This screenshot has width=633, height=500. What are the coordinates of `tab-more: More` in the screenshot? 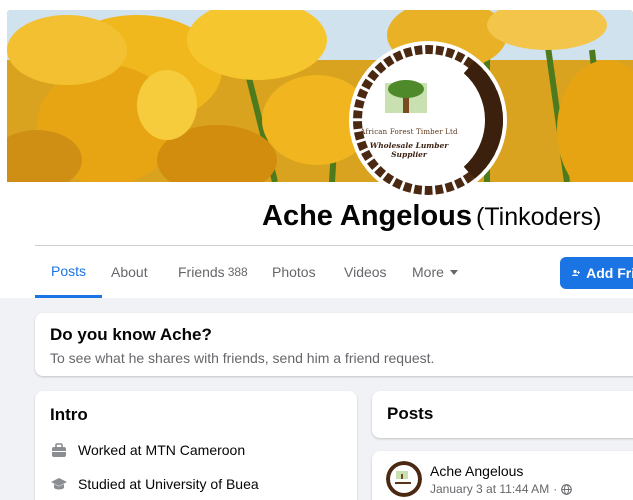 It's located at (435, 272).